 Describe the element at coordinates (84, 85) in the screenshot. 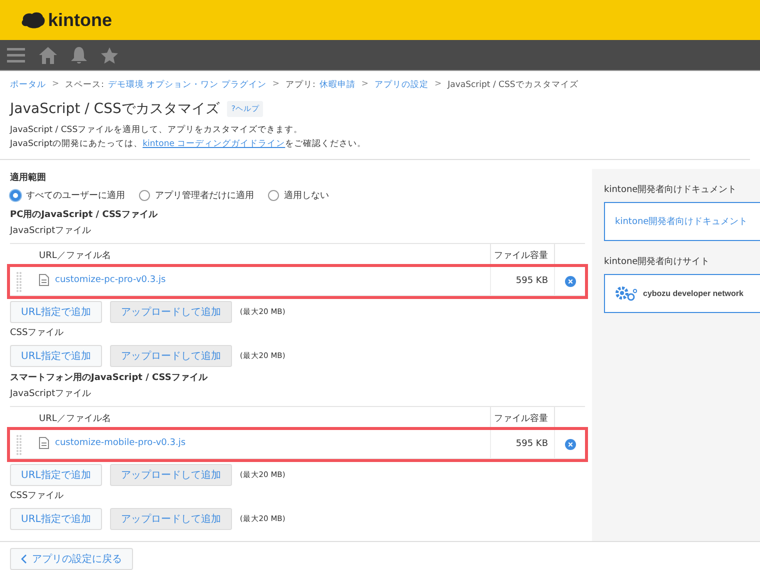

I see `breadcrumb-prefix: スペース:` at that location.